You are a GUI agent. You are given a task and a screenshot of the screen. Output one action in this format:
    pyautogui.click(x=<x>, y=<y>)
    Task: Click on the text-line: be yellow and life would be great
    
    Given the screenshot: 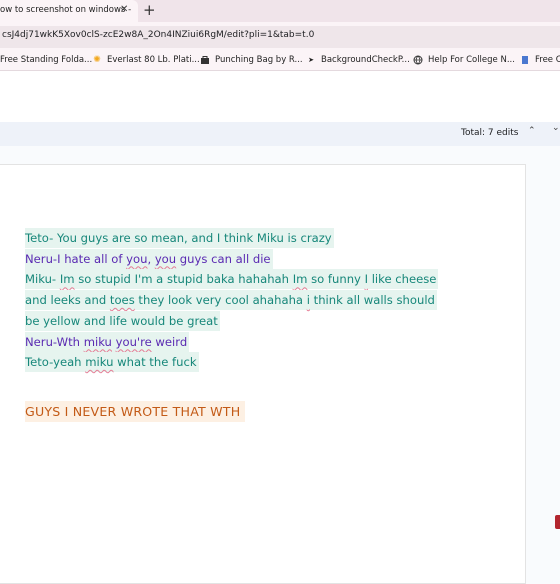 What is the action you would take?
    pyautogui.click(x=231, y=321)
    